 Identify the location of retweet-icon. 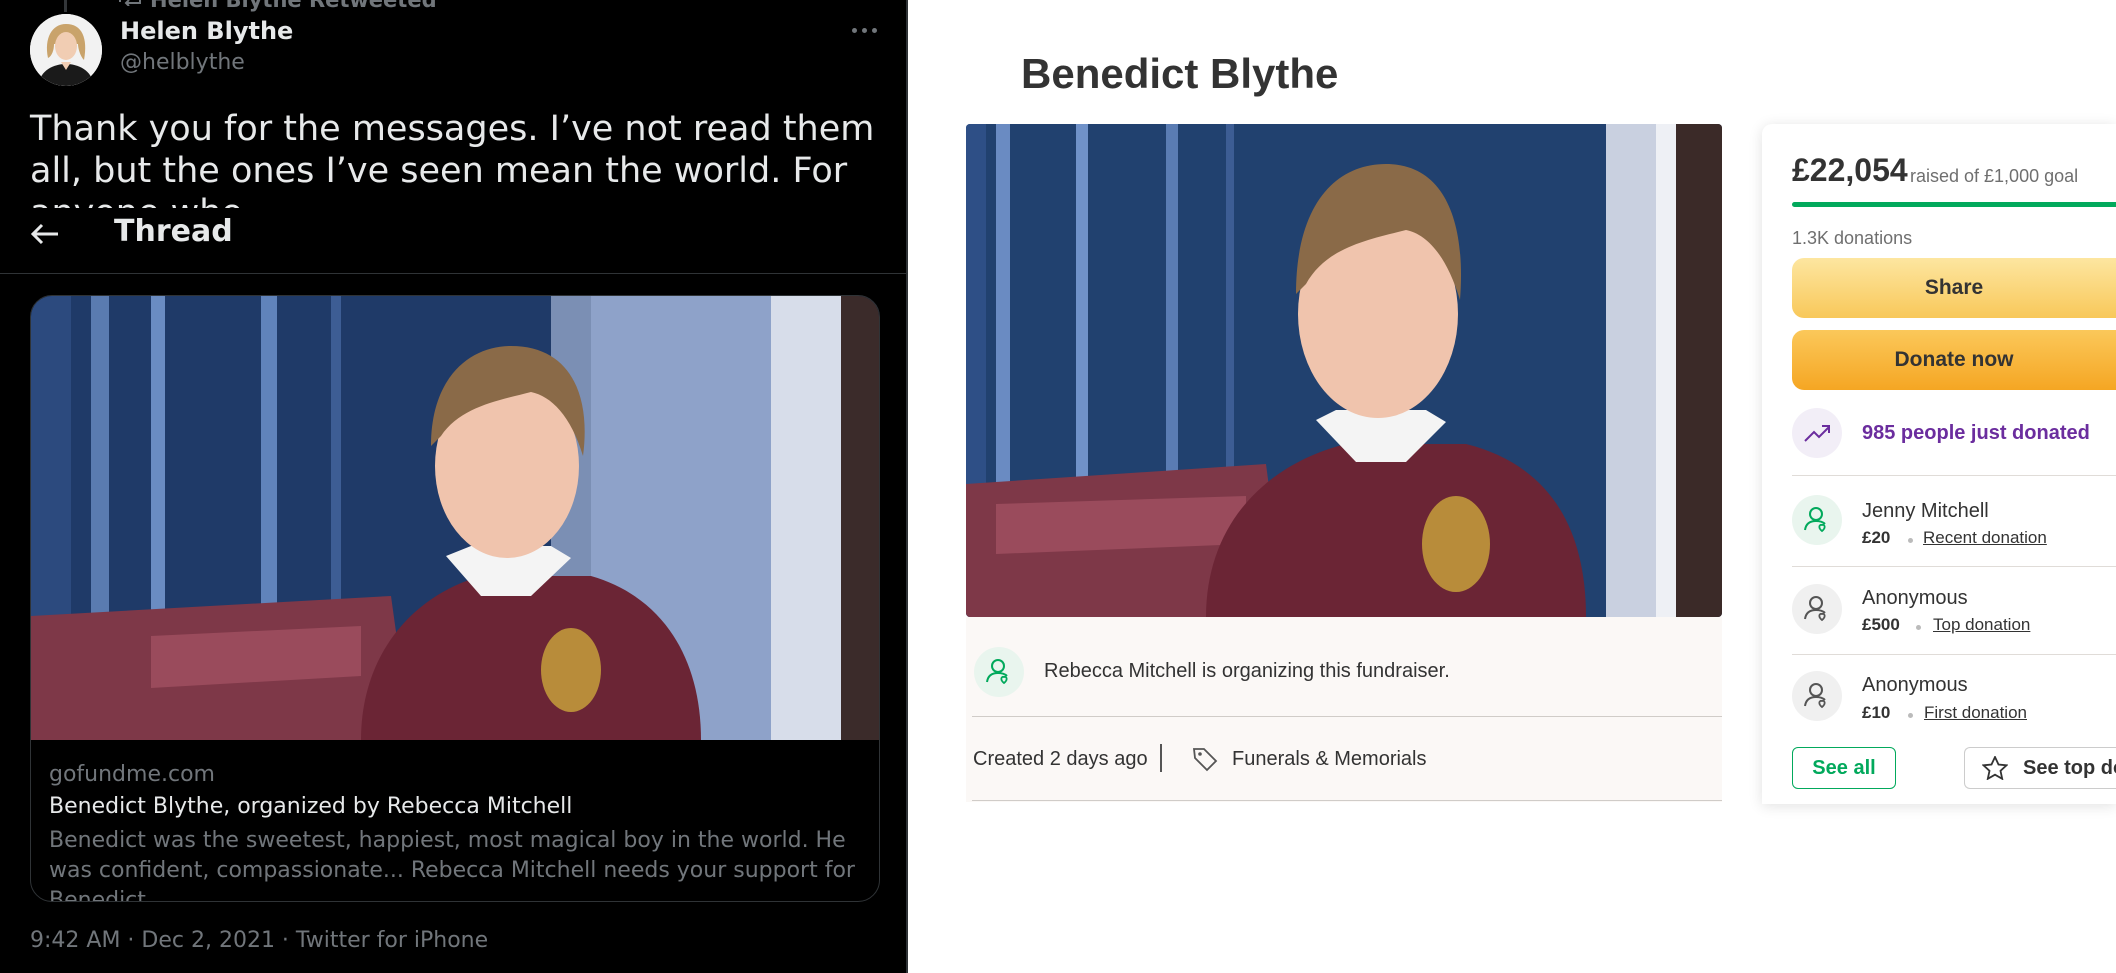
(130, 3).